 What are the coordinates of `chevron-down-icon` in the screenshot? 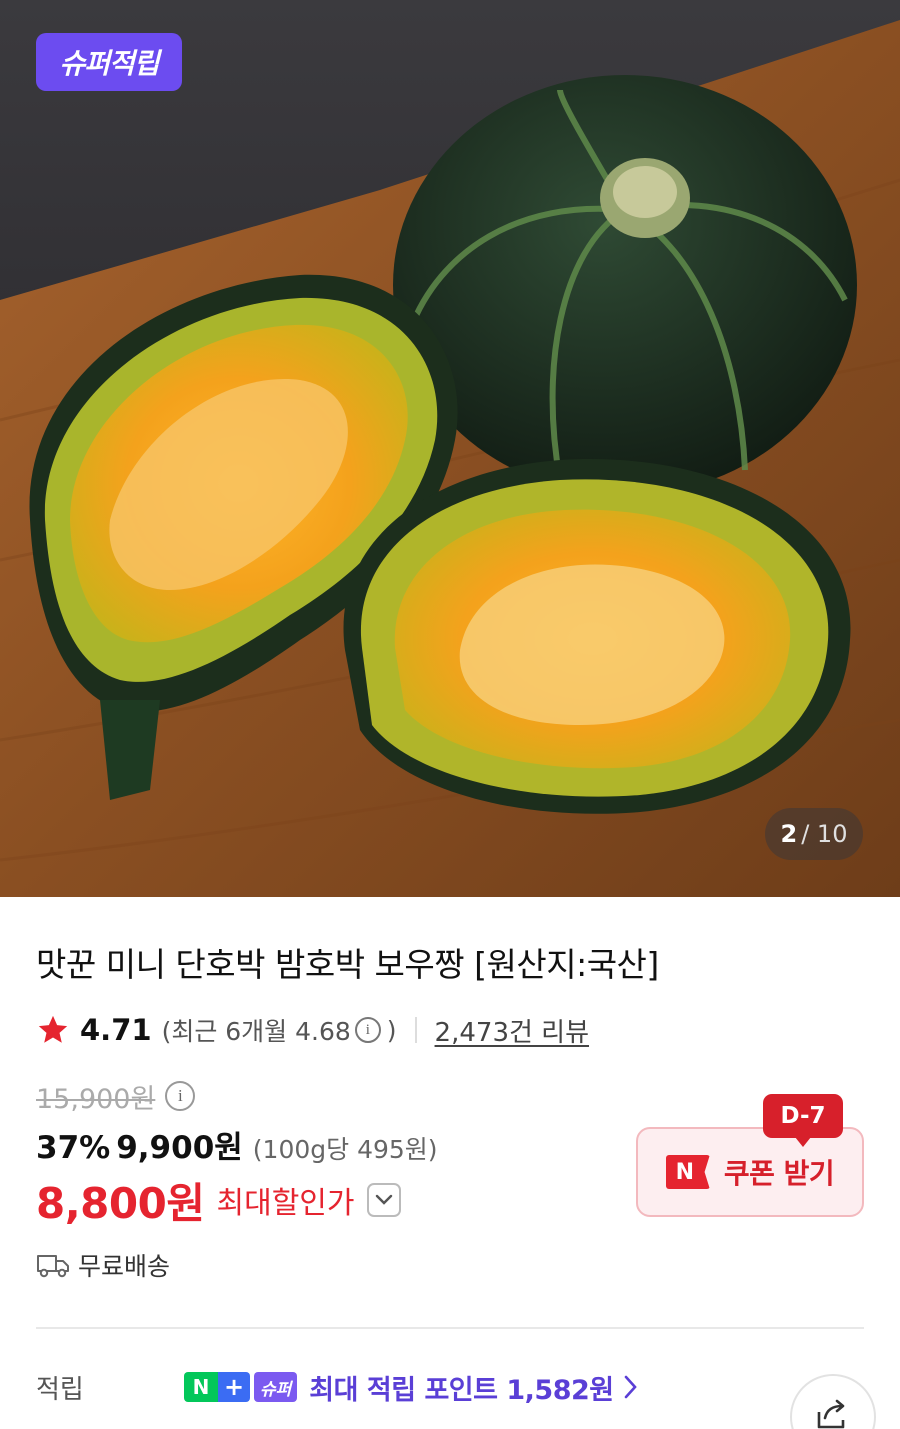 It's located at (383, 1199).